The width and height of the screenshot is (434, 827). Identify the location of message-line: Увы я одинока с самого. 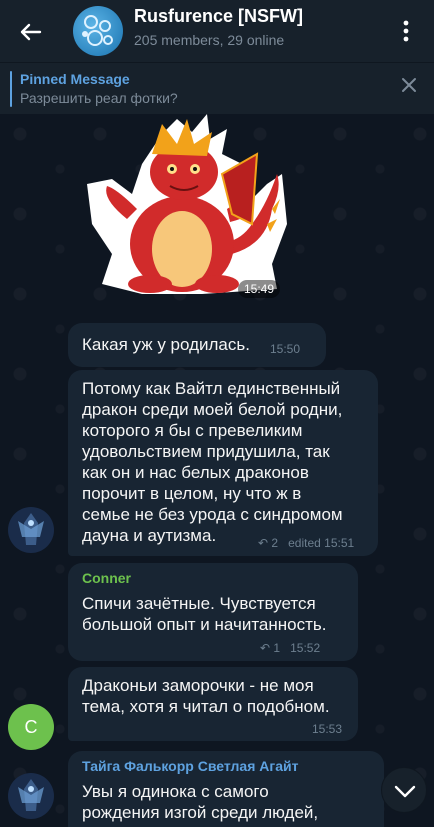
(175, 791).